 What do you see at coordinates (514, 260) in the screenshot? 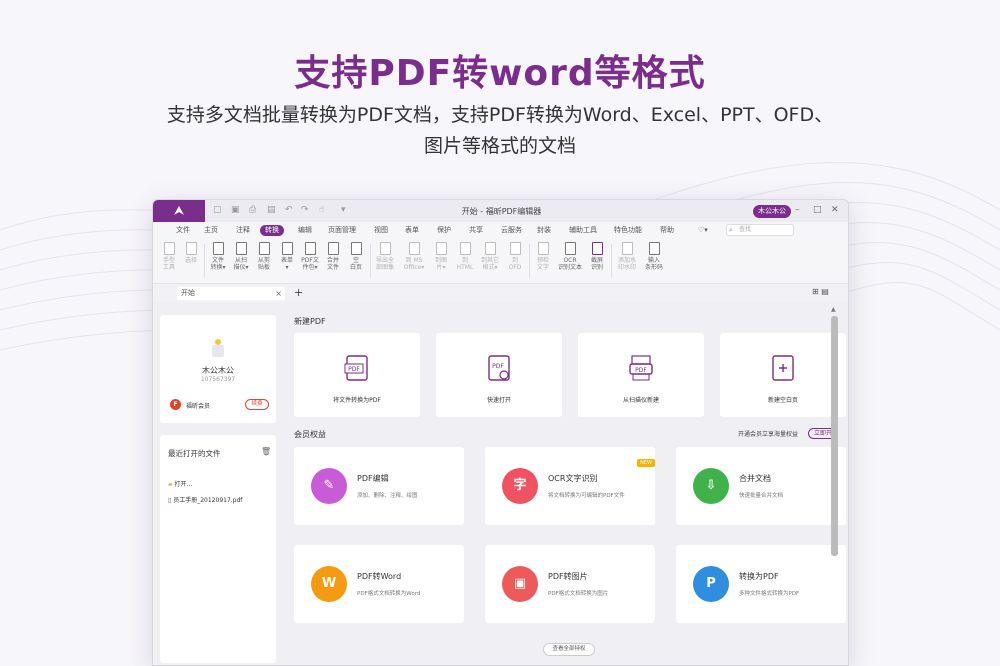
I see `ribbon-label: 到` at bounding box center [514, 260].